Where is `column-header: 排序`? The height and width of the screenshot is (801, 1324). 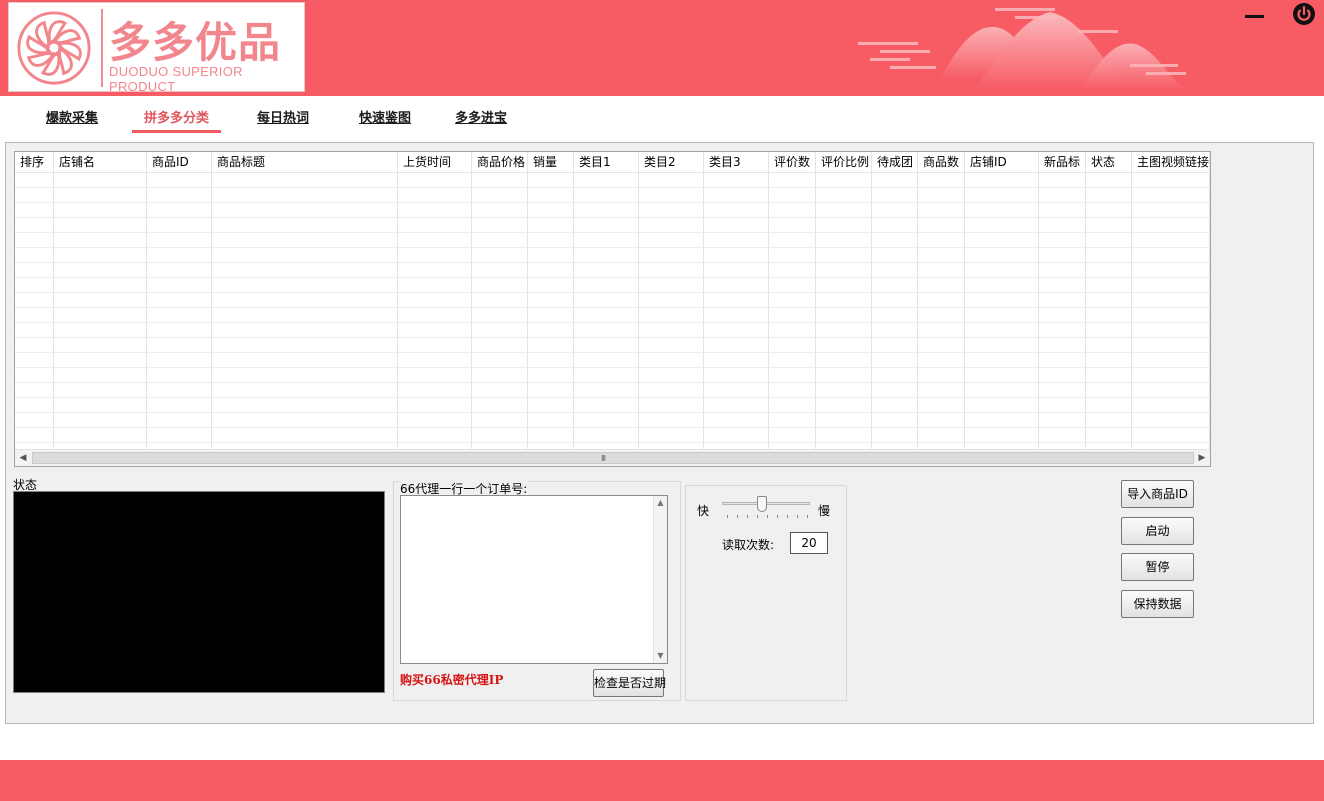 column-header: 排序 is located at coordinates (34, 162).